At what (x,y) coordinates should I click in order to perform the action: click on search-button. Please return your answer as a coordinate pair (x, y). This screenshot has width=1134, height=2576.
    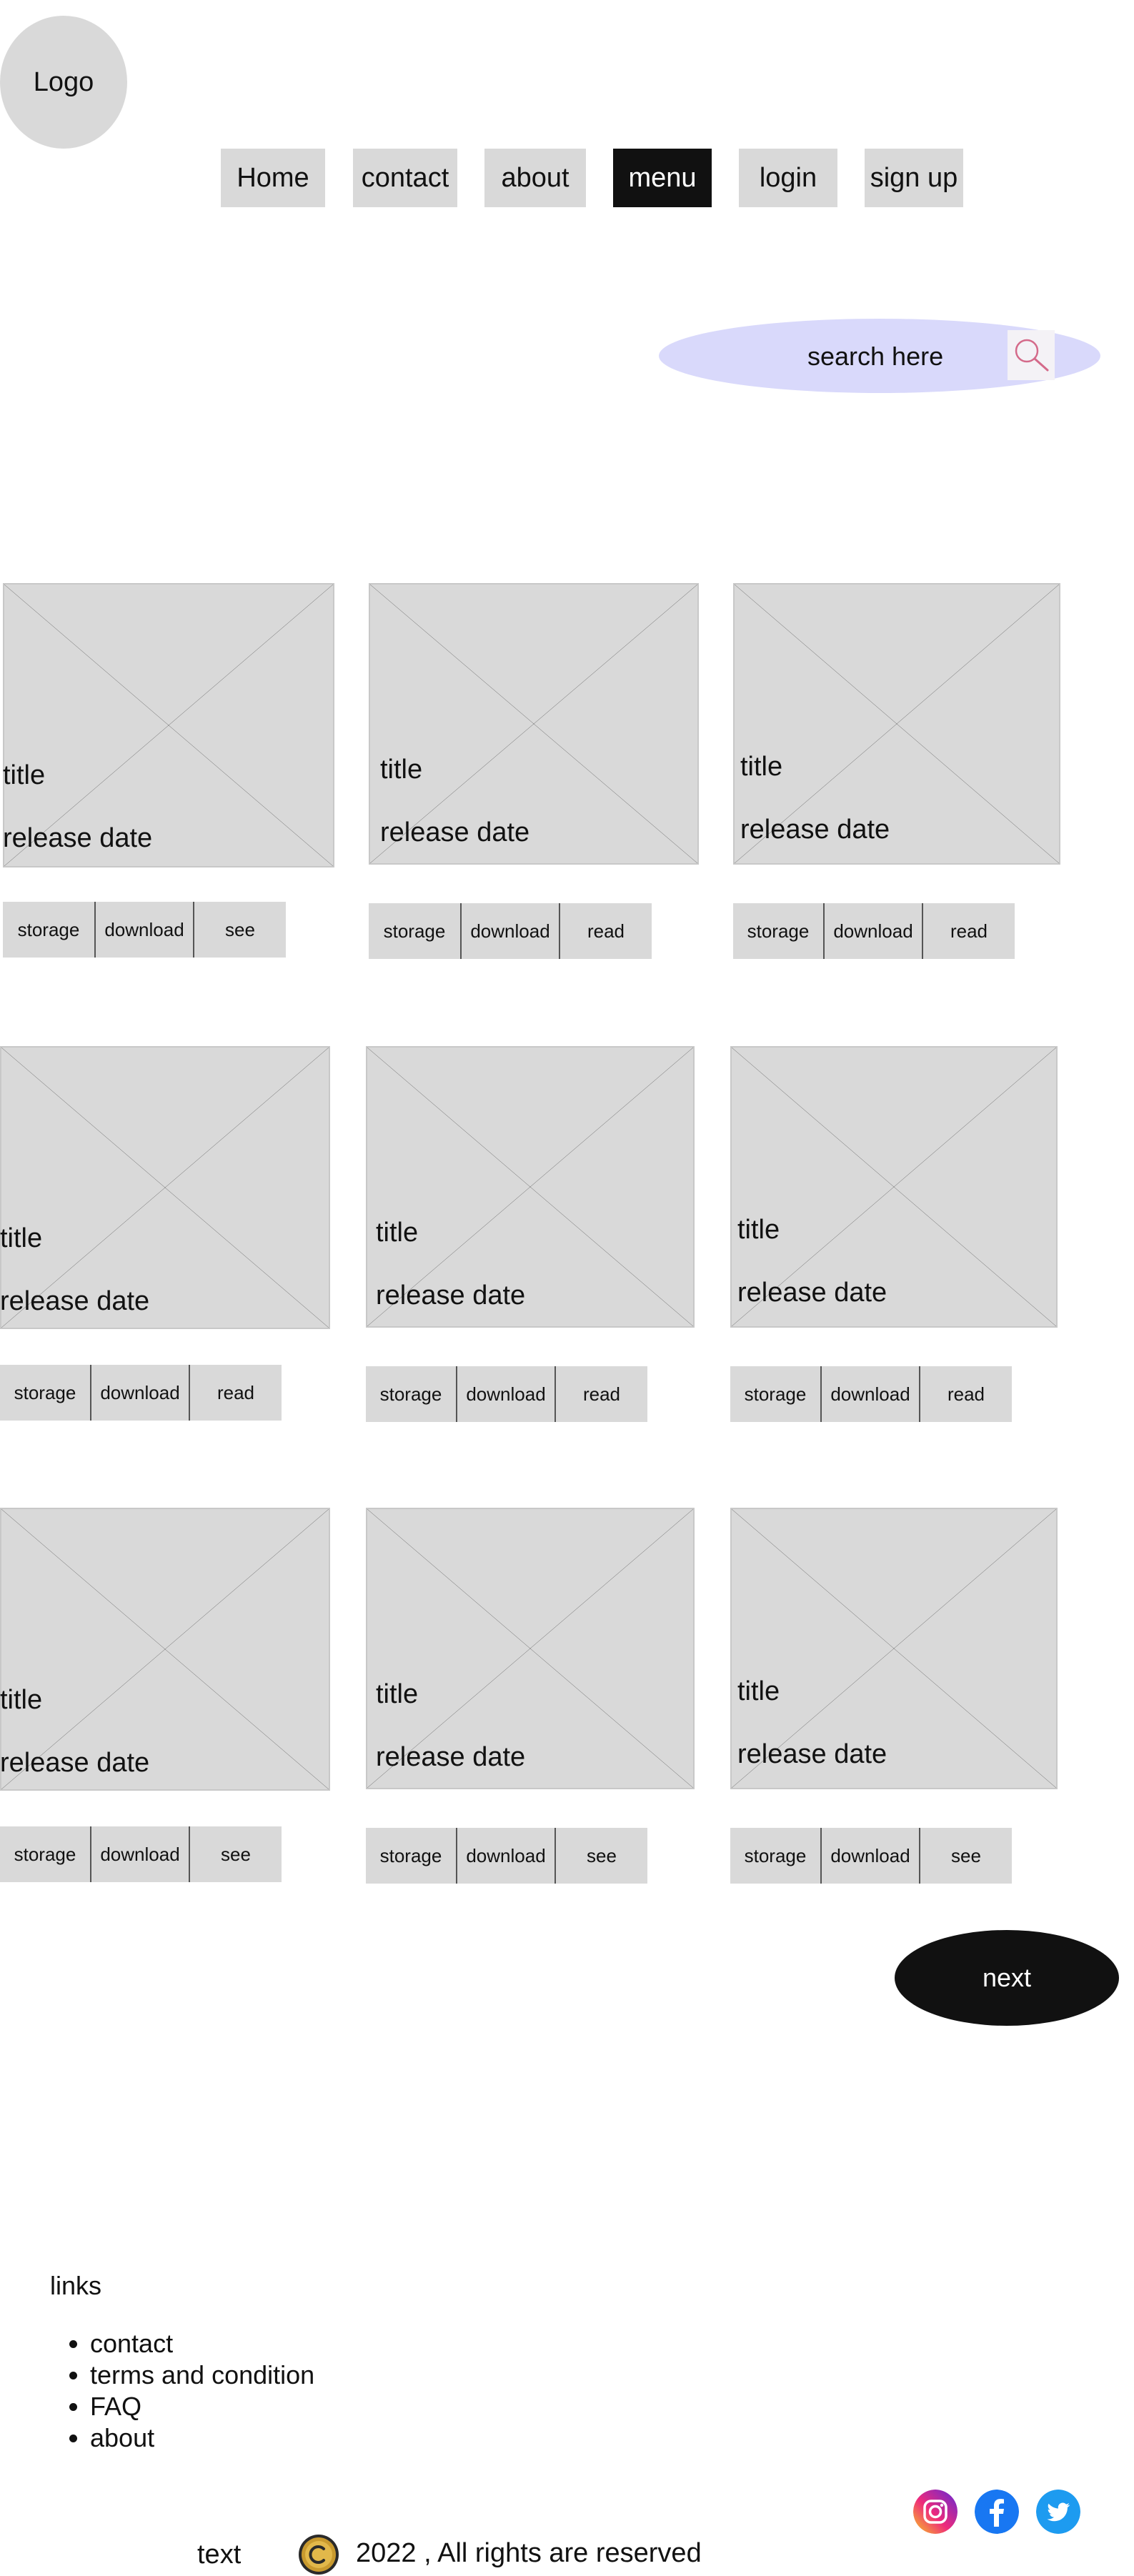
    Looking at the image, I should click on (1032, 355).